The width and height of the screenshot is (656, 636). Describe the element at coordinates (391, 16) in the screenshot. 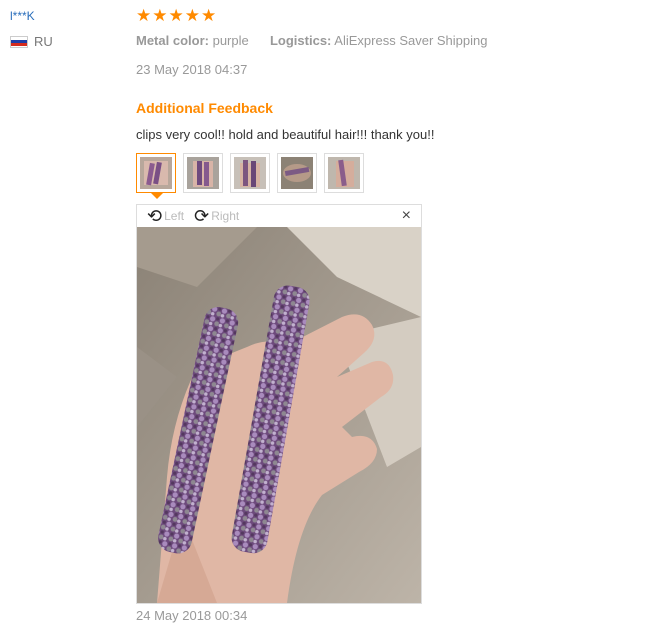

I see `star-rating: ★ ★ ★ ★ ★` at that location.